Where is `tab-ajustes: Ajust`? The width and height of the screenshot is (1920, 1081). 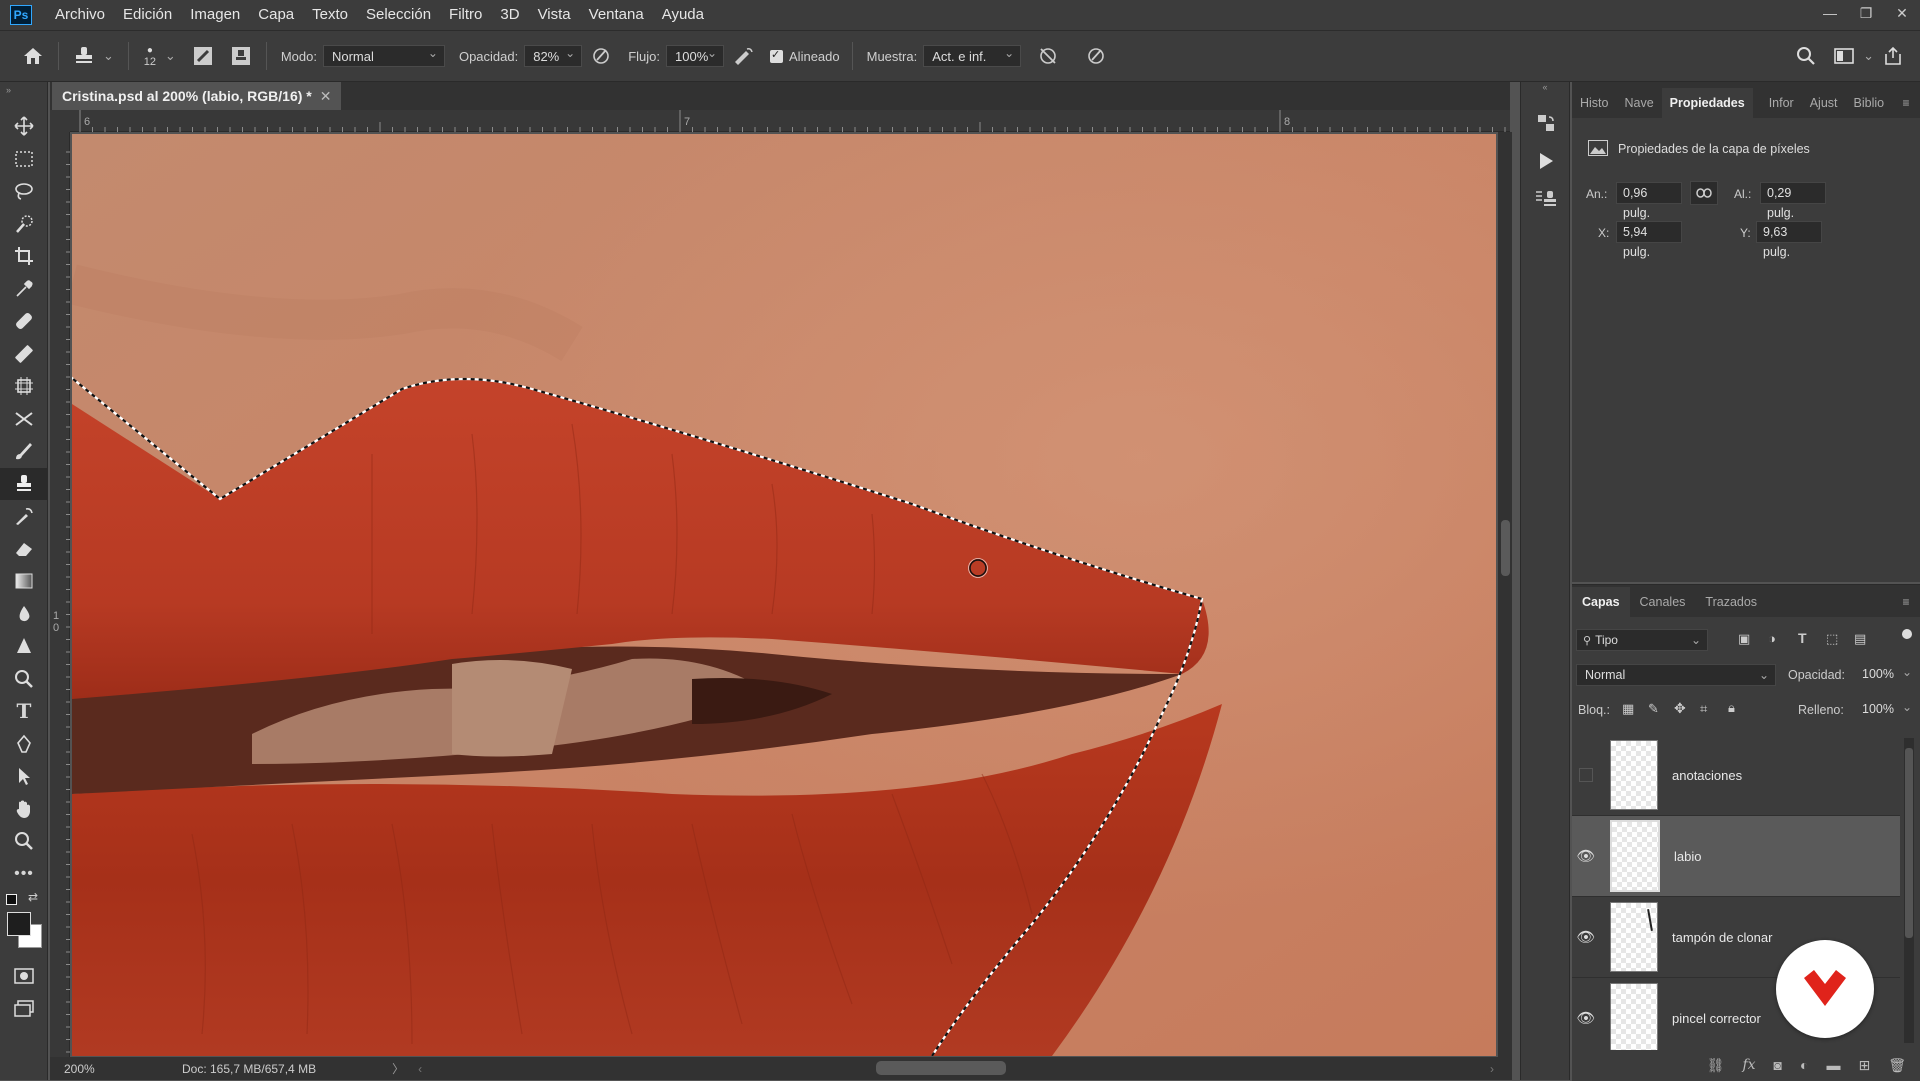 tab-ajustes: Ajust is located at coordinates (1824, 103).